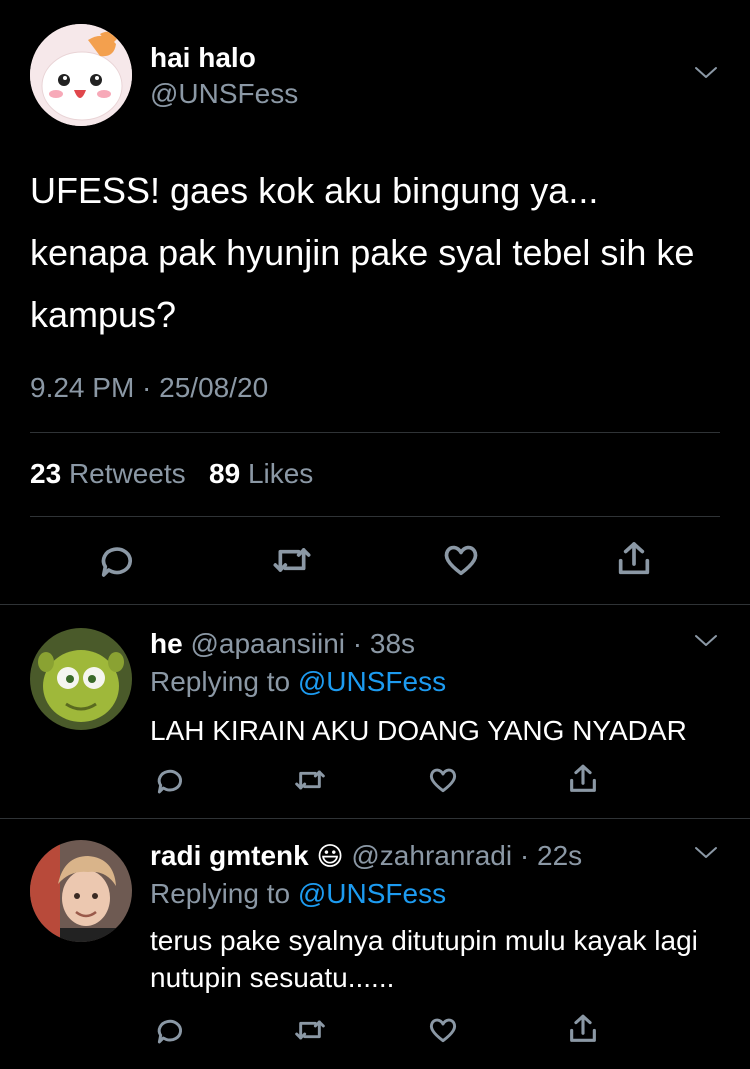 The image size is (750, 1069). What do you see at coordinates (330, 856) in the screenshot?
I see `emoji: 😃` at bounding box center [330, 856].